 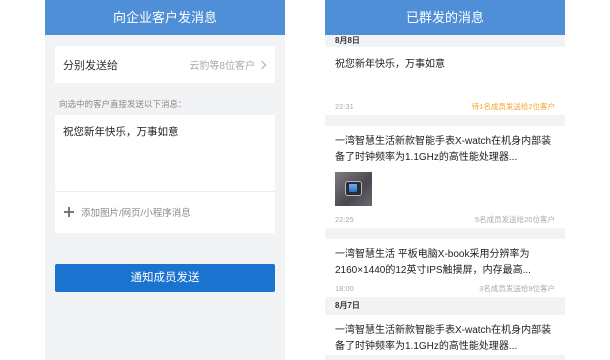 I want to click on message-meta: 22:25 5名成员发送给20位客户, so click(x=445, y=219).